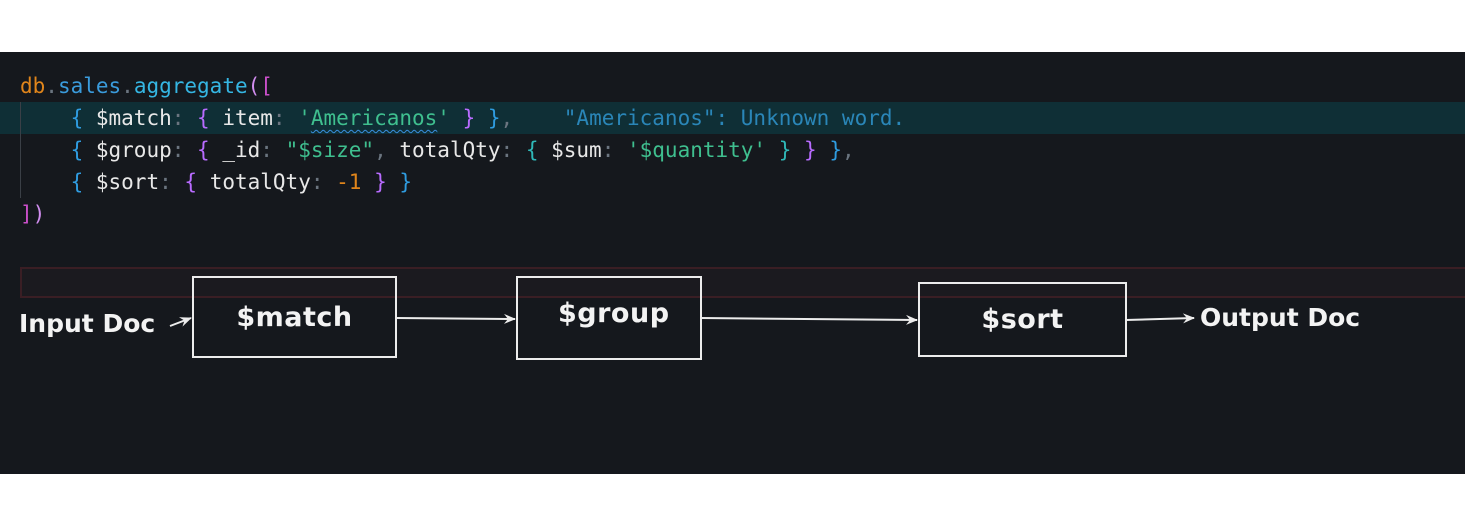 The height and width of the screenshot is (526, 1465). What do you see at coordinates (1160, 318) in the screenshot?
I see `arrow-sort-to-output` at bounding box center [1160, 318].